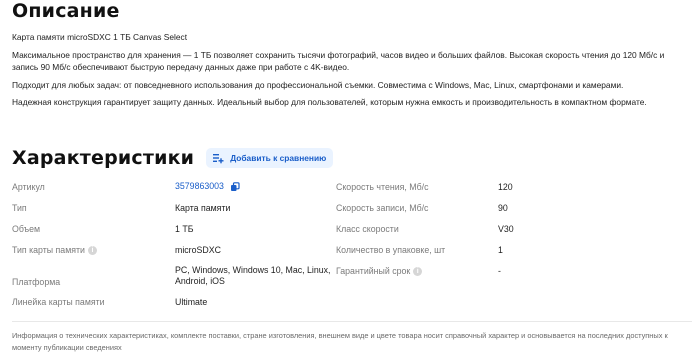 Image resolution: width=700 pixels, height=359 pixels. I want to click on compare-list-icon, so click(218, 159).